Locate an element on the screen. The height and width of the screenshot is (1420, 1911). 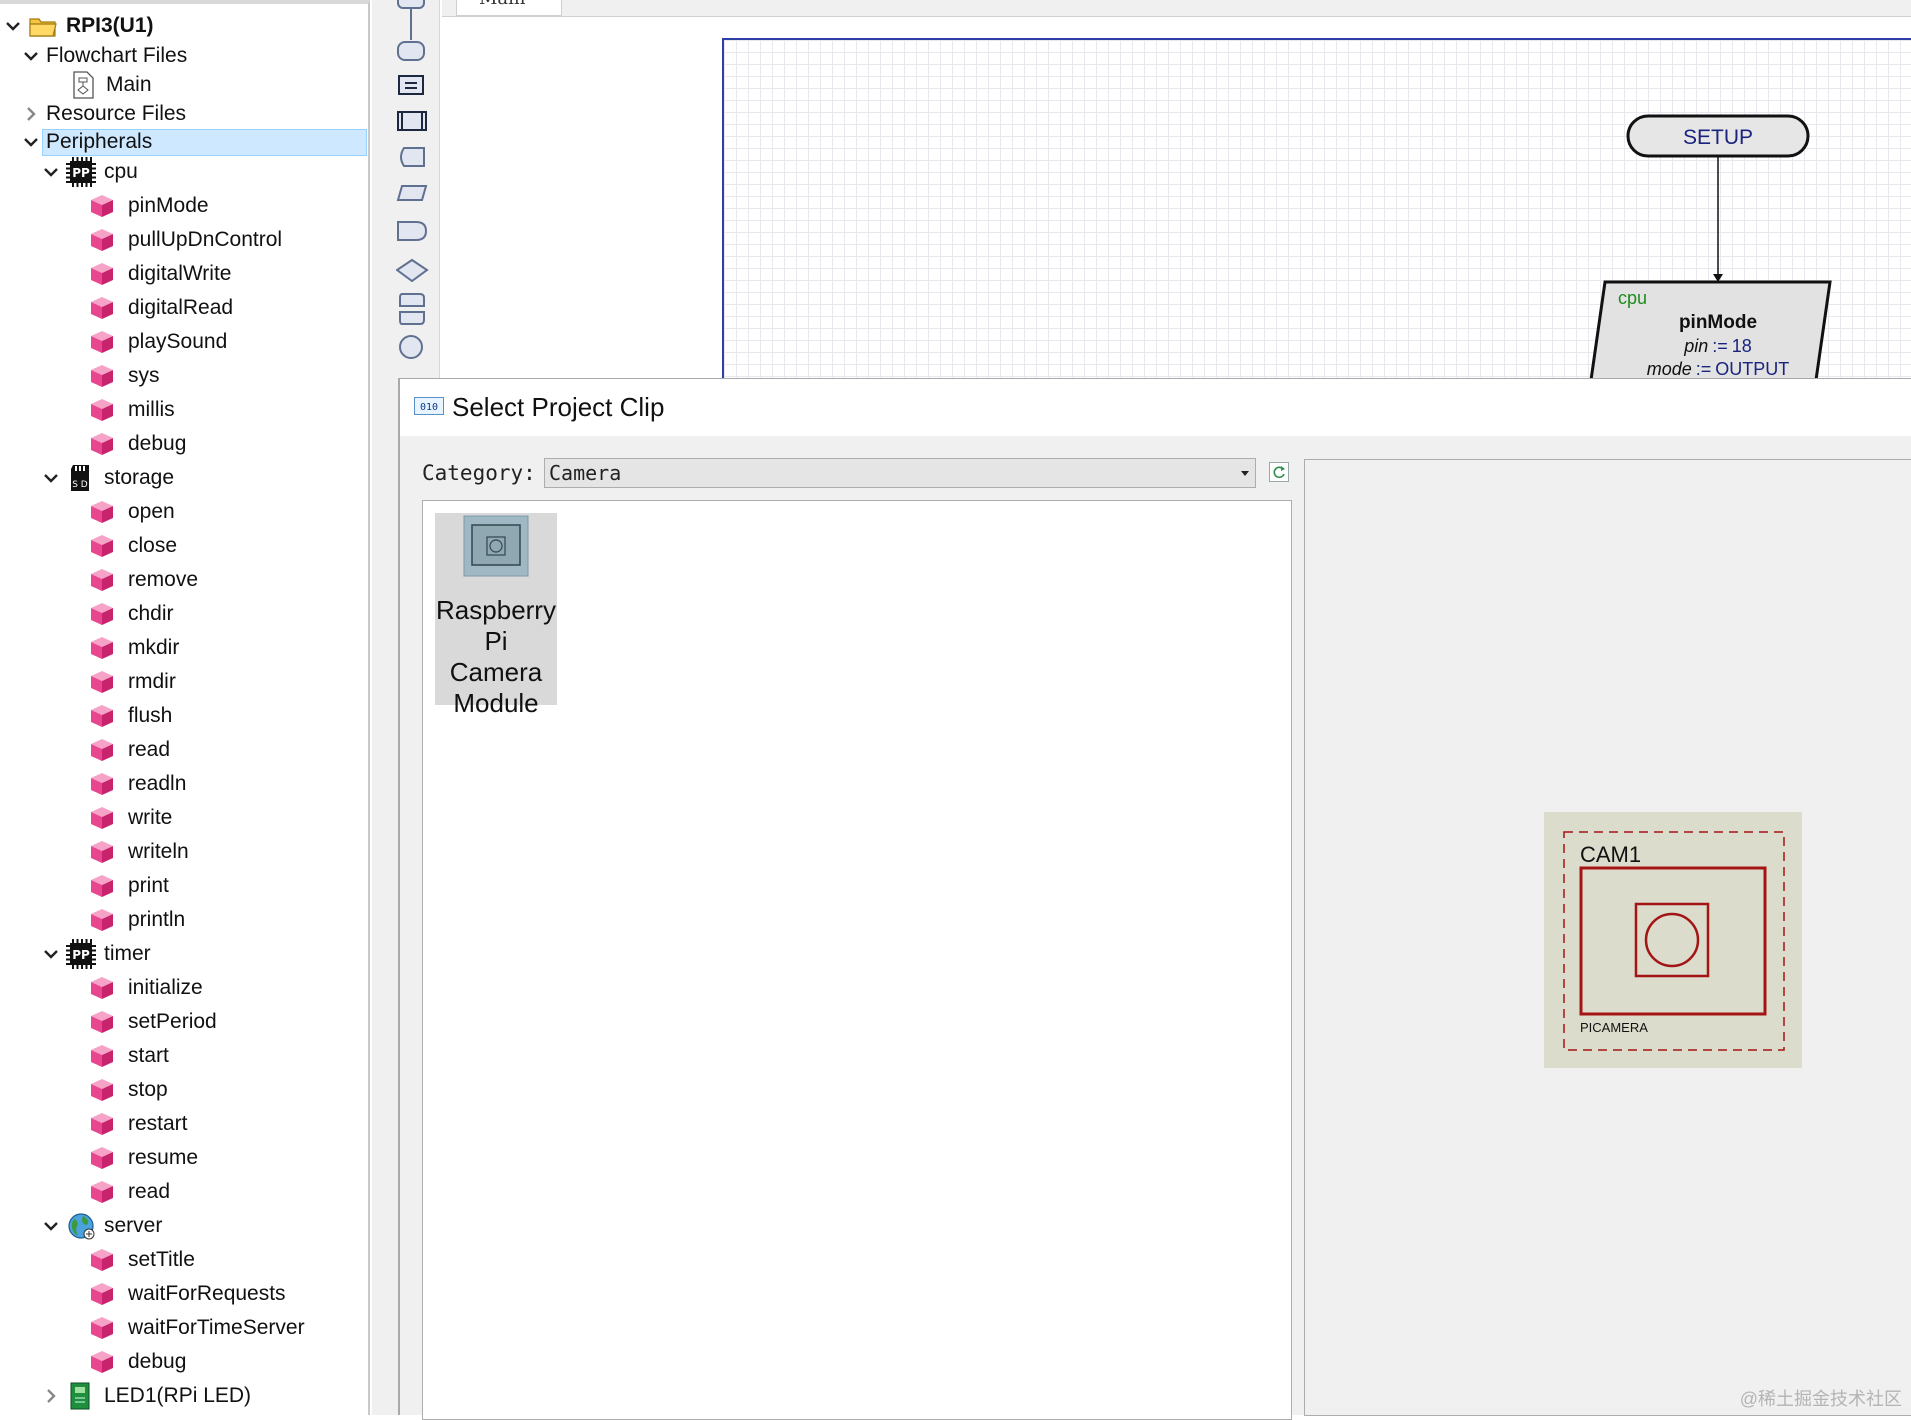
tree-item-resource-files: Resource Files is located at coordinates (104, 114).